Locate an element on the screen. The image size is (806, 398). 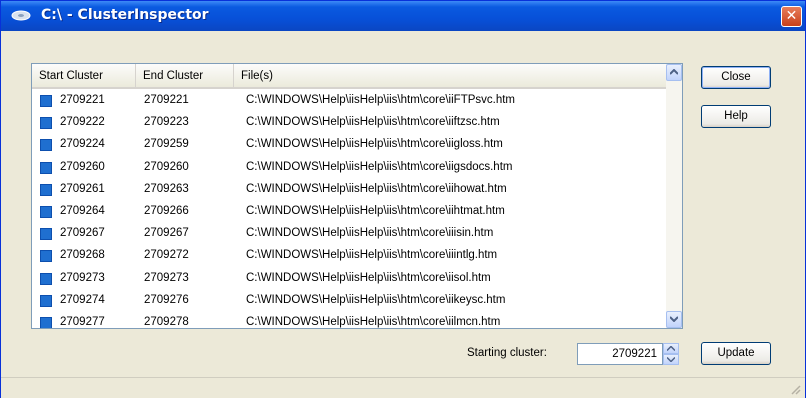
start-cluster-cell: 2709222 is located at coordinates (82, 122).